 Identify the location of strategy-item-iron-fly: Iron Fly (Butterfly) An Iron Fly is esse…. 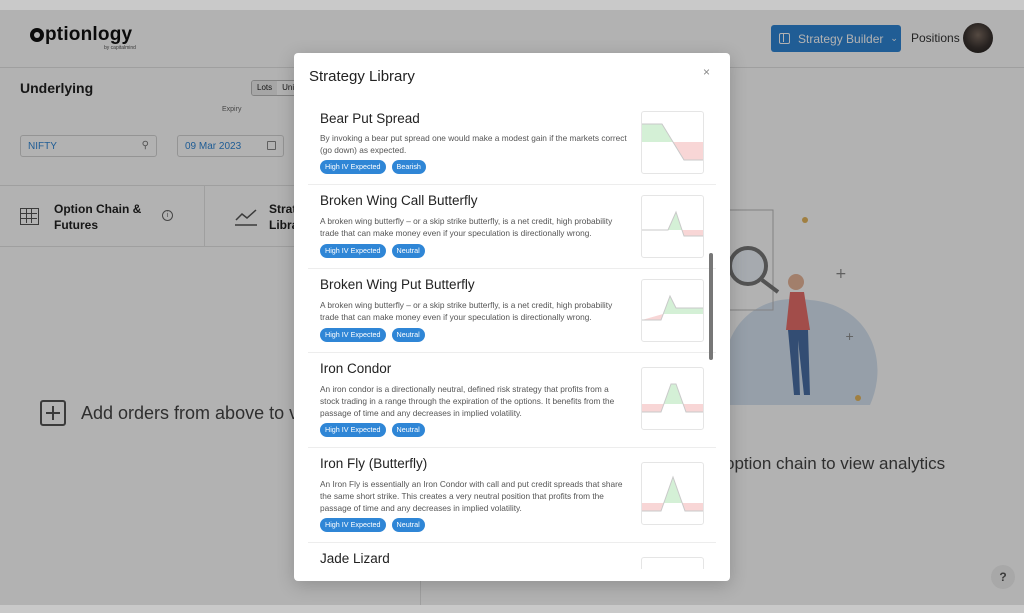
(512, 495).